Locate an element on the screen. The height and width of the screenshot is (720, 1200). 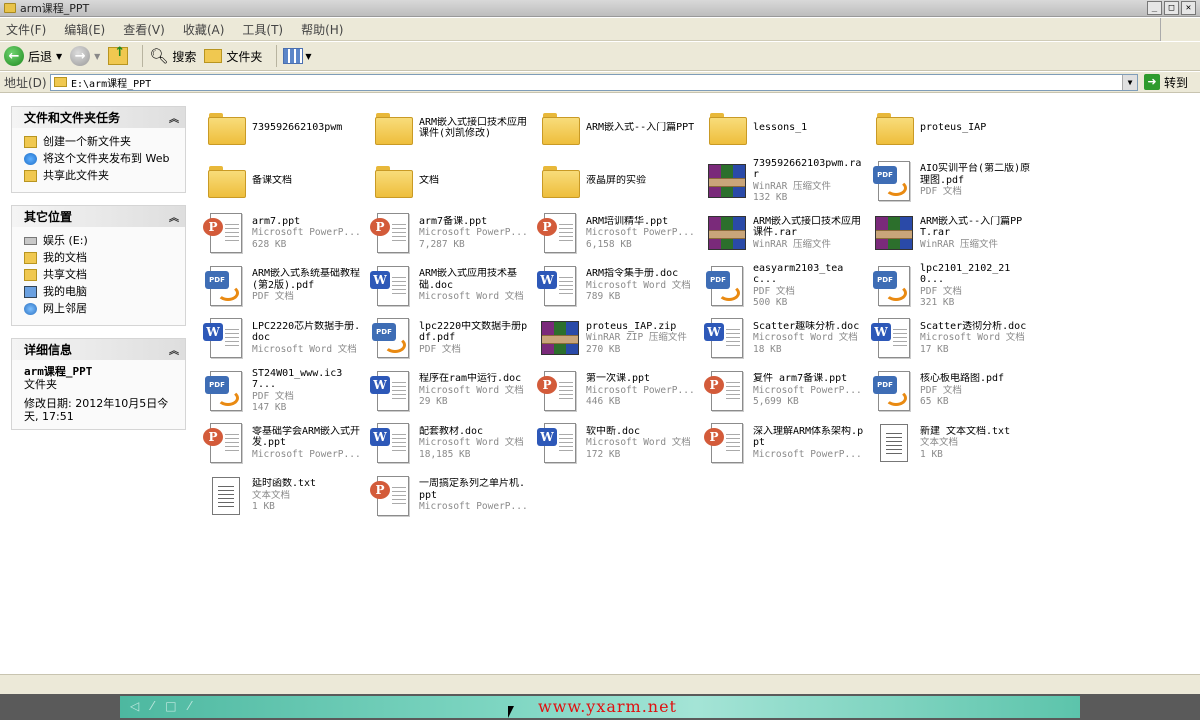
file-item: PDF ARM嵌入式系统基础教程(第2版).pdf PDF 文档 is located at coordinates (286, 286).